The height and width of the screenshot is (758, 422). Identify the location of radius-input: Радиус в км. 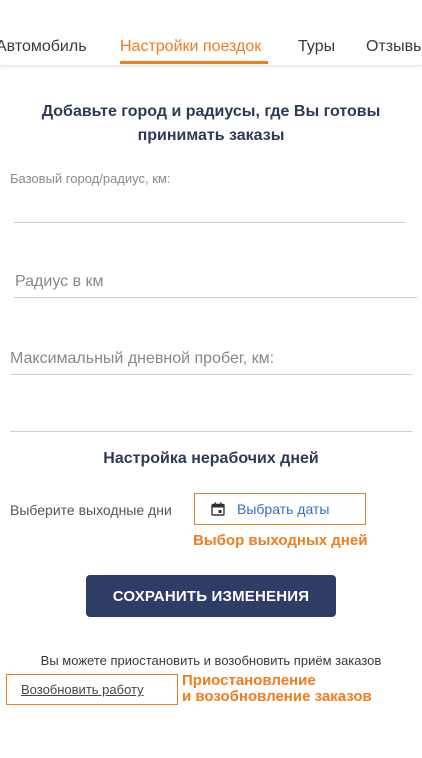
(59, 282).